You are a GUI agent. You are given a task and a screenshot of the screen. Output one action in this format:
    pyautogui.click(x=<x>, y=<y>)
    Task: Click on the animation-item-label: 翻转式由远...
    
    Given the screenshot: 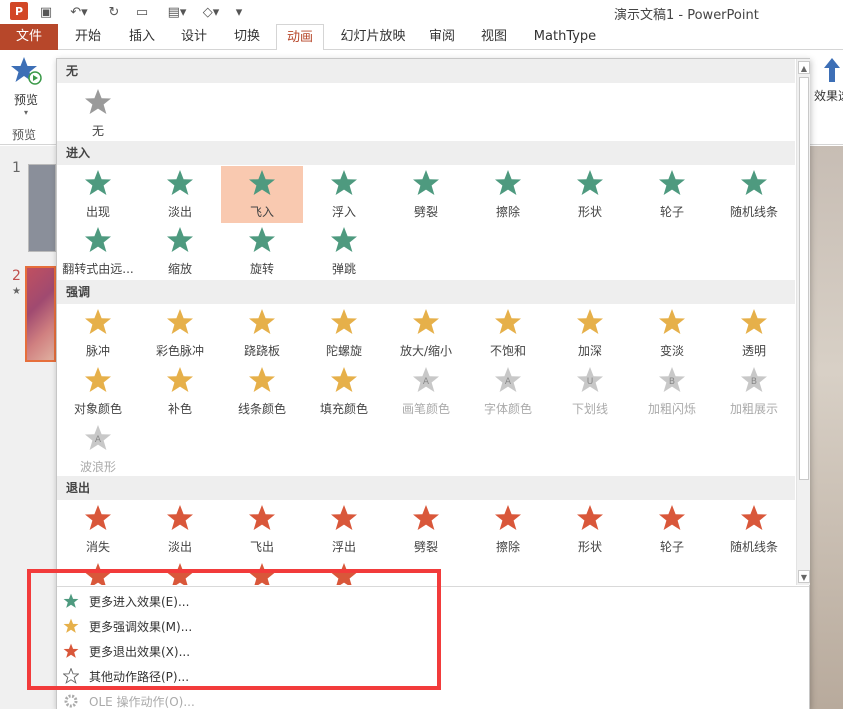 What is the action you would take?
    pyautogui.click(x=98, y=269)
    